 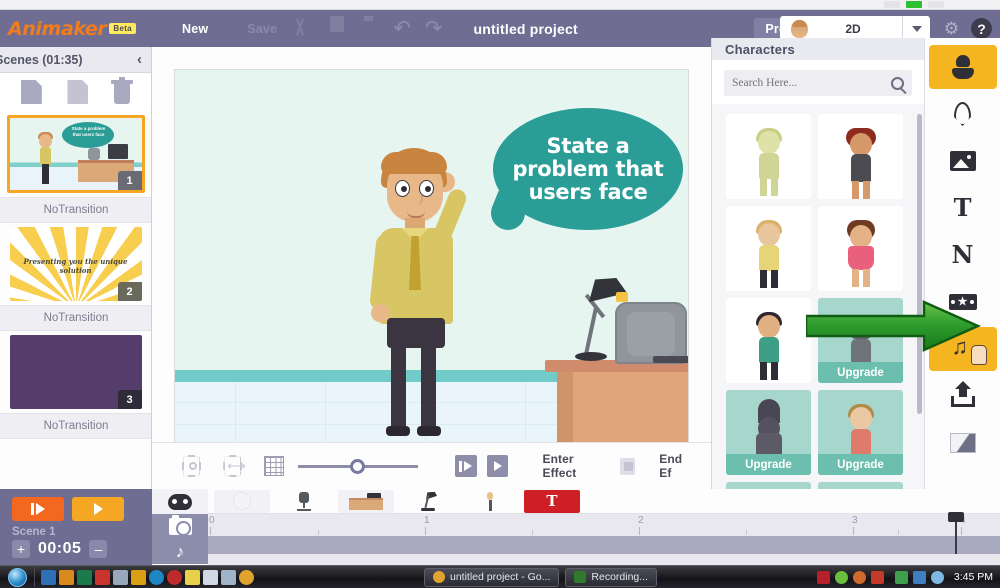 What do you see at coordinates (860, 432) in the screenshot?
I see `character-card-boy-red-shirt: Upgrade` at bounding box center [860, 432].